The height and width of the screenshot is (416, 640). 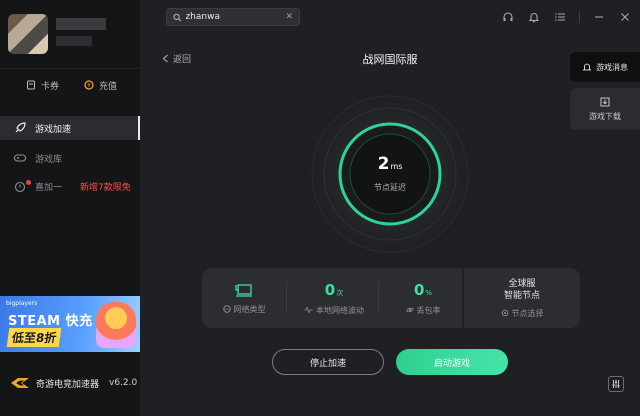 I want to click on tab-game-messages: 游戏消息, so click(x=605, y=67).